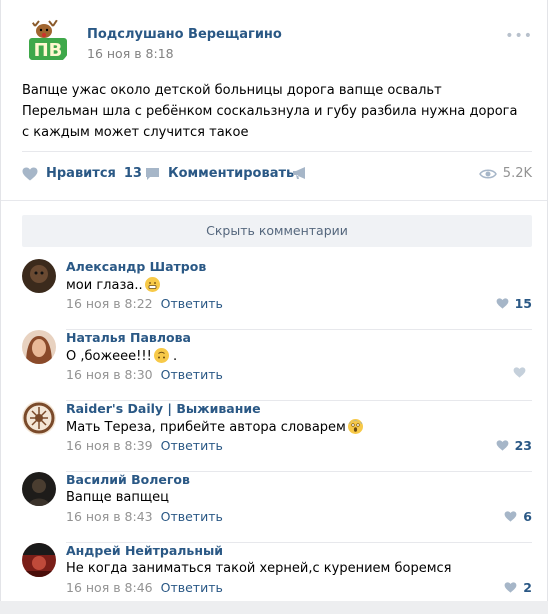 The image size is (548, 614). I want to click on comment-text: мои глаза.., so click(113, 285).